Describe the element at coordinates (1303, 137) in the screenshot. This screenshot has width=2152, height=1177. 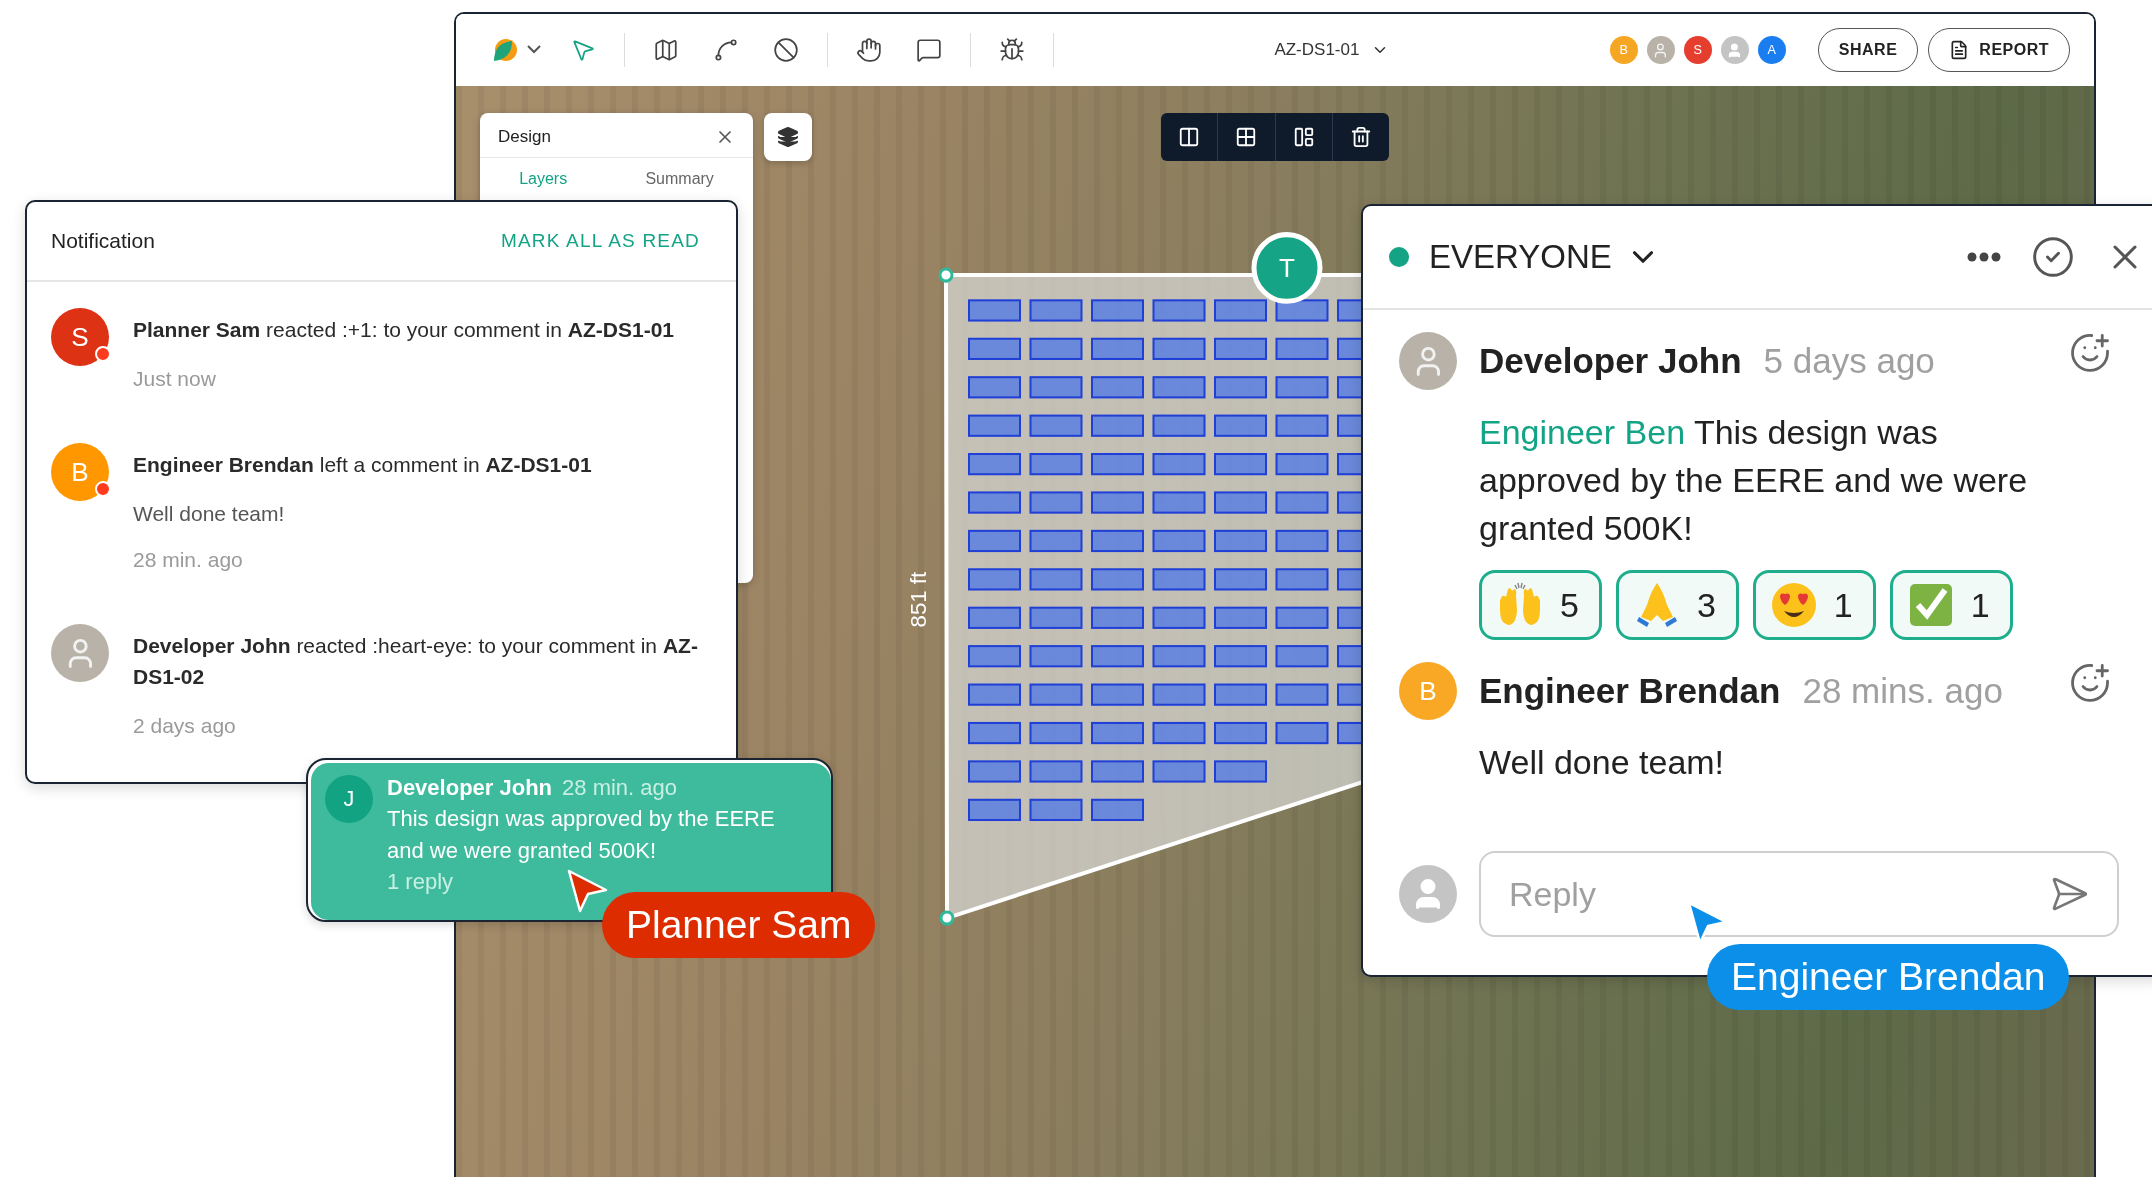
I see `layout-icon` at that location.